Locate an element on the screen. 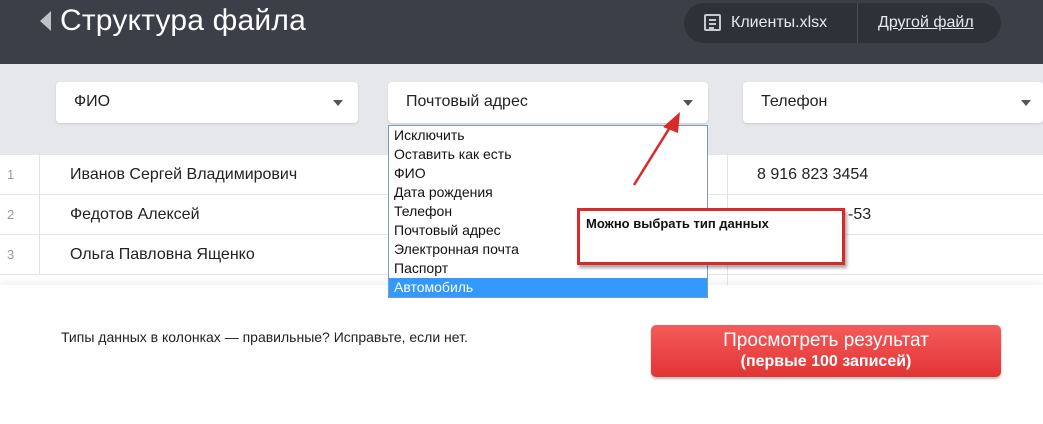 The image size is (1043, 424). file-switcher: Клиенты.xlsx Другой файл is located at coordinates (842, 23).